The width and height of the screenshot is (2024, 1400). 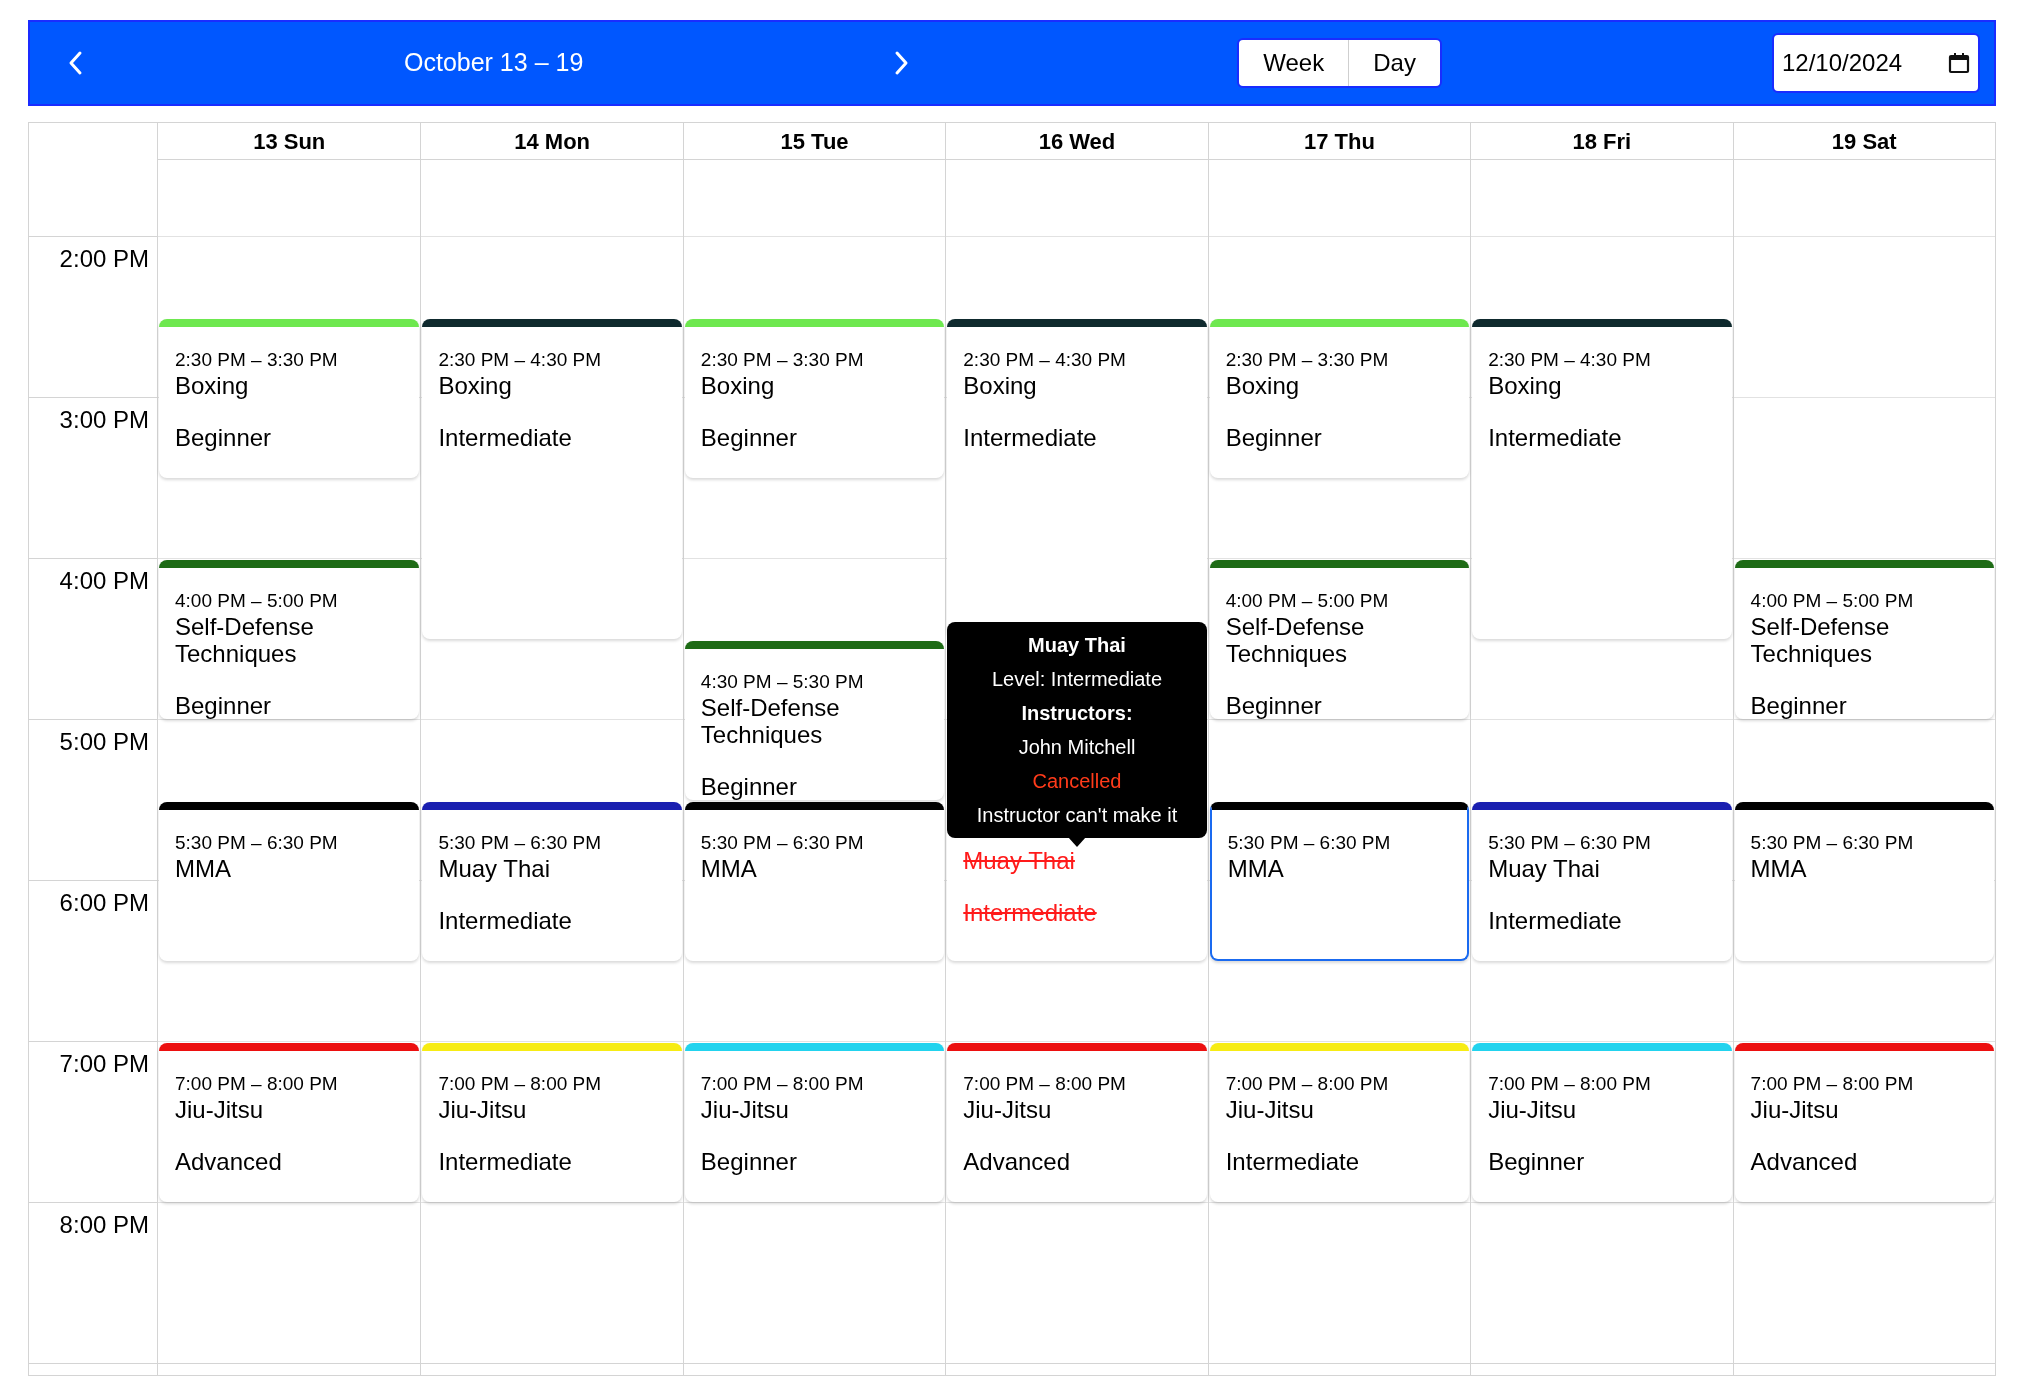 I want to click on hour-label: 3:00 PM, so click(x=104, y=419).